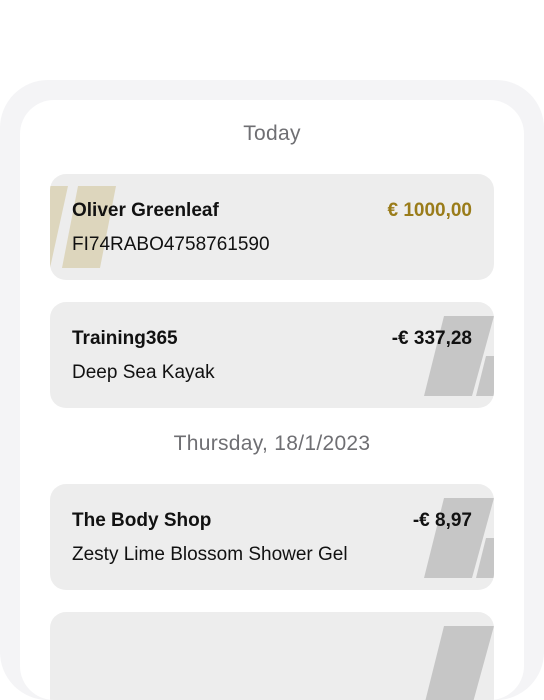  Describe the element at coordinates (143, 372) in the screenshot. I see `transaction-detail: Deep Sea Kayak` at that location.